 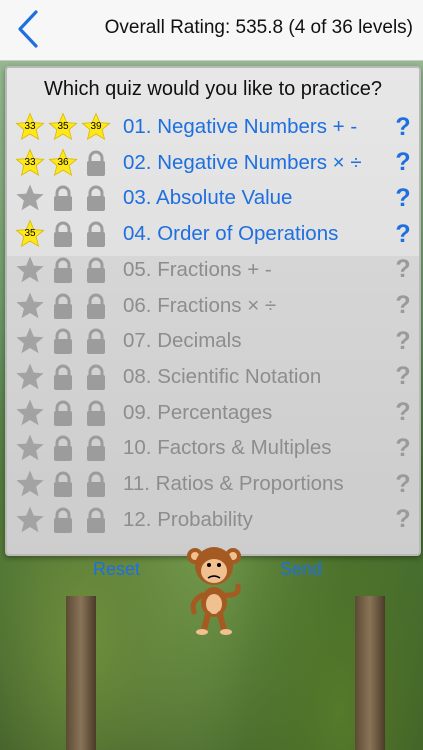 I want to click on quiz-title: 04. Order of Operations, so click(x=257, y=234).